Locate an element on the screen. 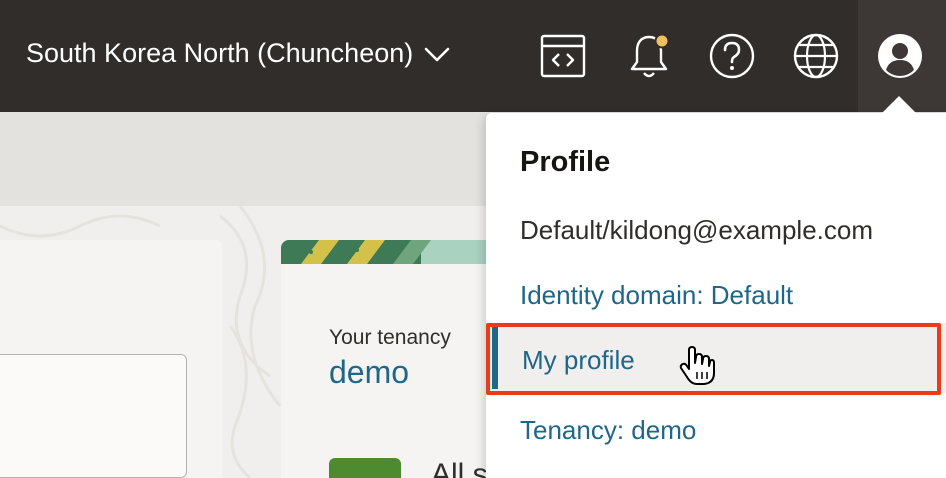 This screenshot has width=946, height=478. code-editor-icon is located at coordinates (563, 56).